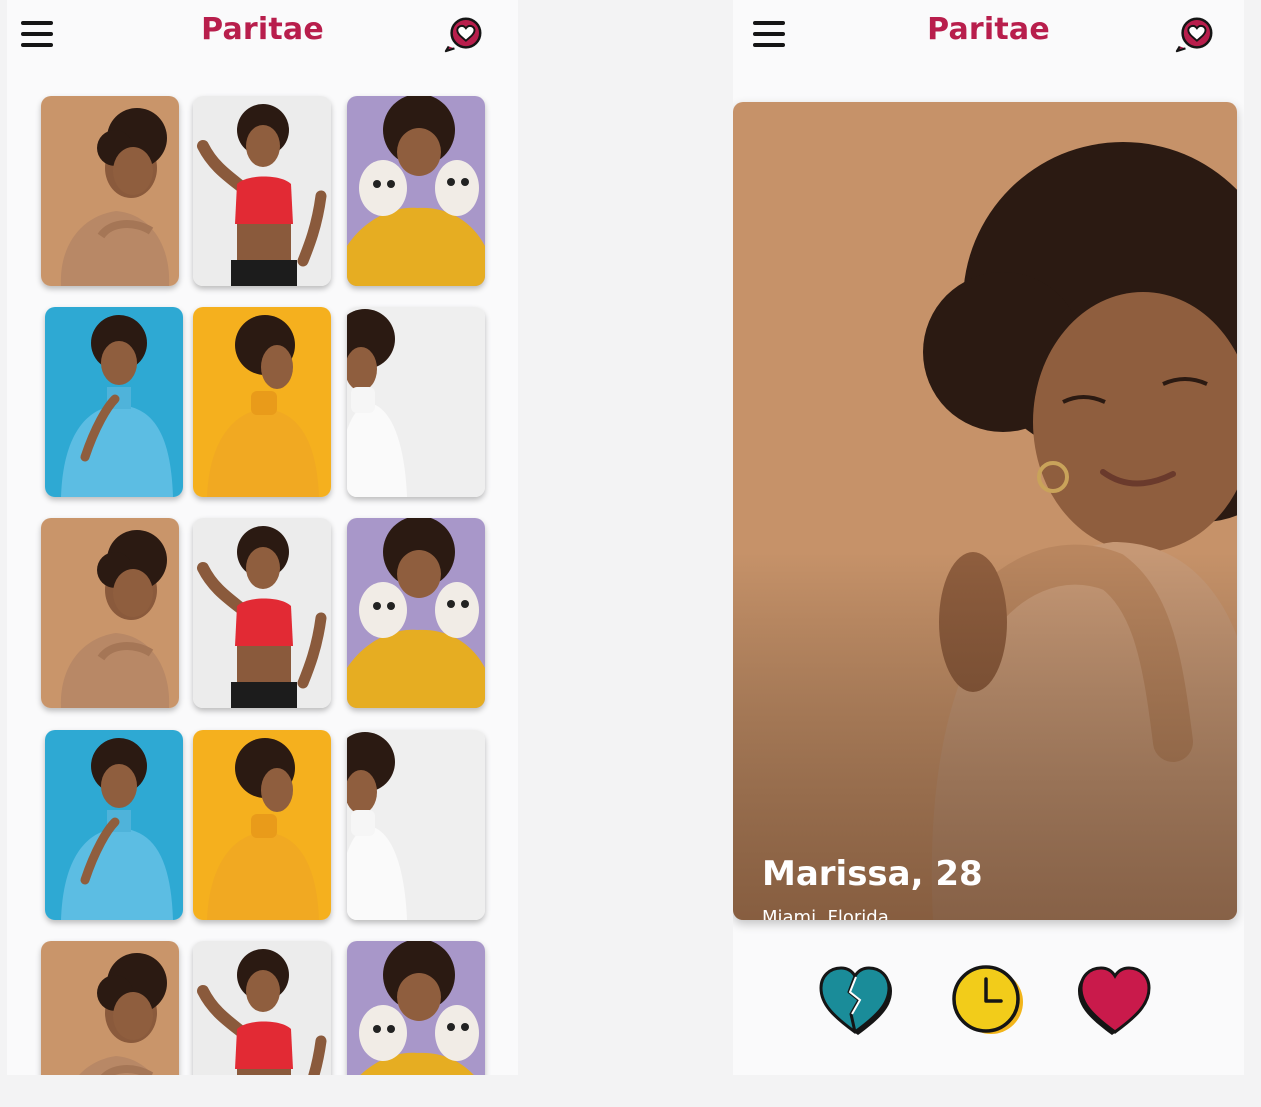 This screenshot has width=1261, height=1107. I want to click on broken-heart-icon, so click(855, 1000).